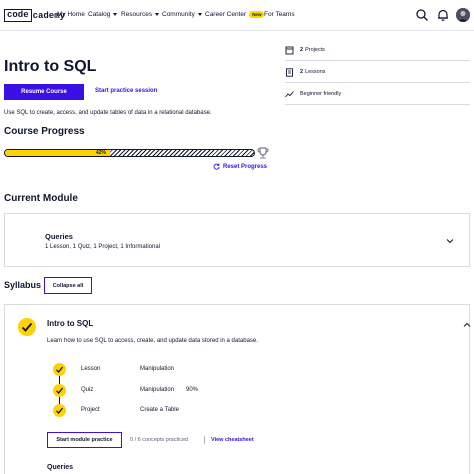 This screenshot has height=474, width=474. I want to click on current-module-heading: Current Module, so click(41, 198).